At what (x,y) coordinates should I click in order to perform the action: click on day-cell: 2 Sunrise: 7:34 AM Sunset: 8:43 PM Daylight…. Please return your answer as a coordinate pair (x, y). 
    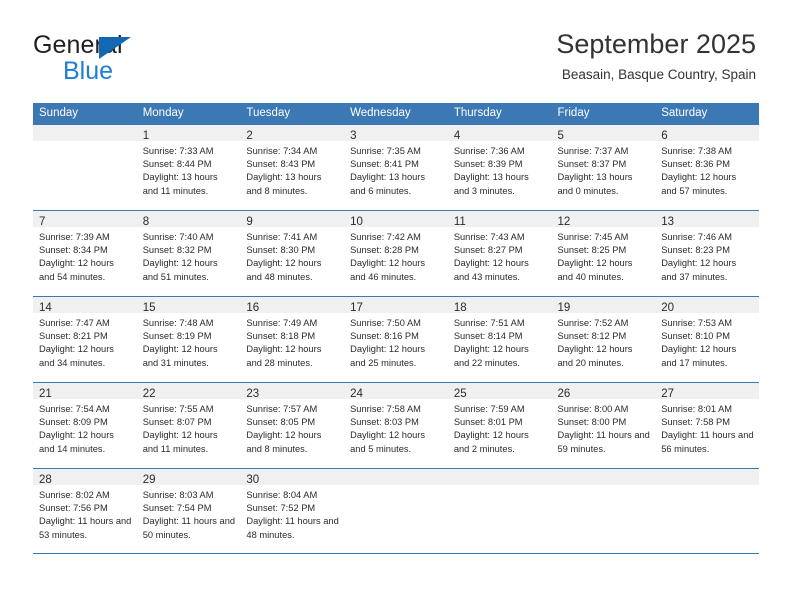
    Looking at the image, I should click on (292, 167).